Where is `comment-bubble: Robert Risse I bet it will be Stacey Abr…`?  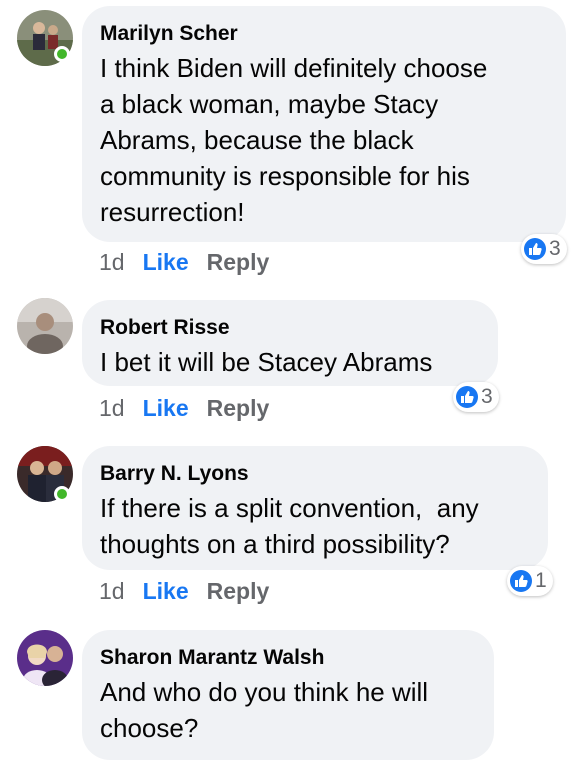
comment-bubble: Robert Risse I bet it will be Stacey Abr… is located at coordinates (290, 343).